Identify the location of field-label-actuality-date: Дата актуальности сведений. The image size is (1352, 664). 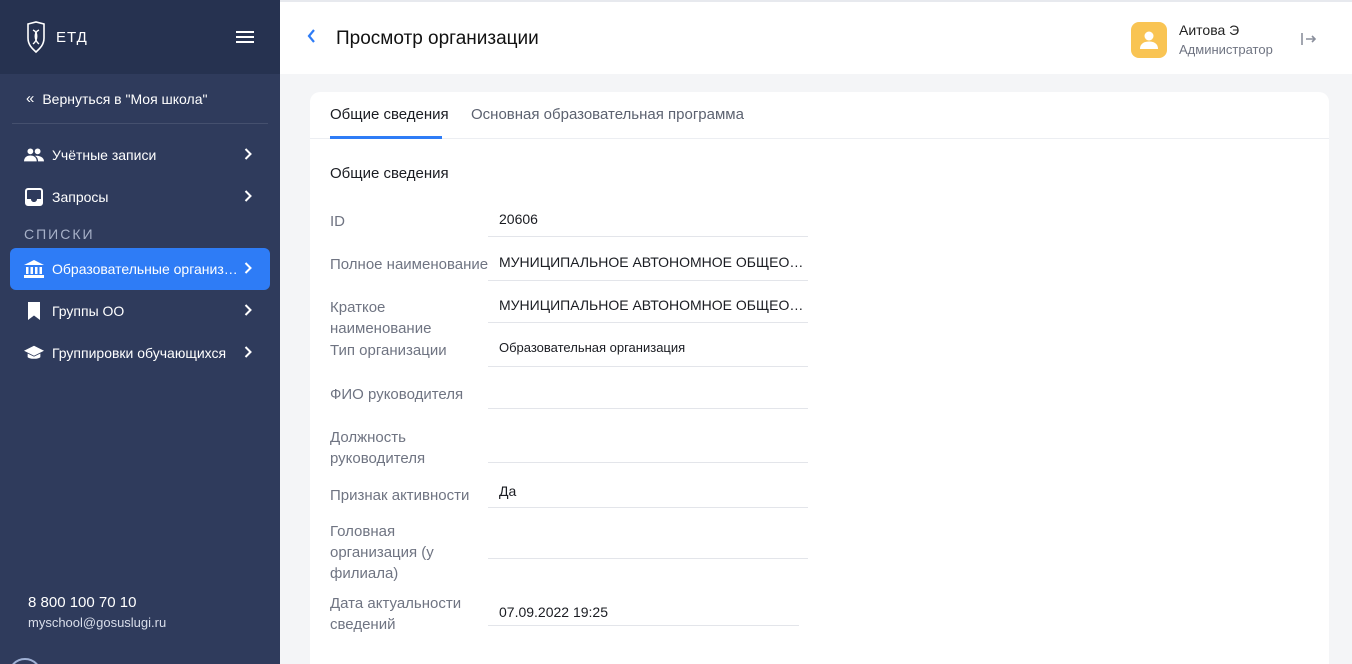
(396, 614).